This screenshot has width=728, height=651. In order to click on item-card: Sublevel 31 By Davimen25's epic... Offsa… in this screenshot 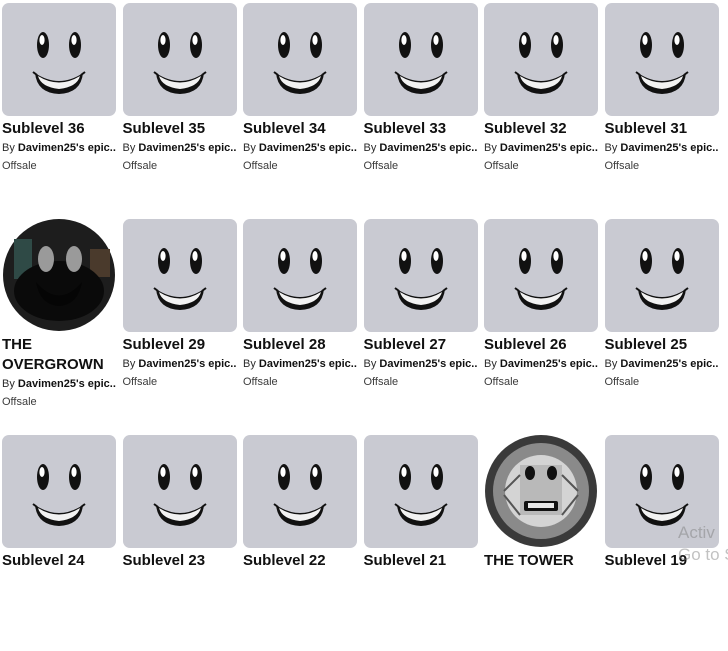, I will do `click(661, 111)`.